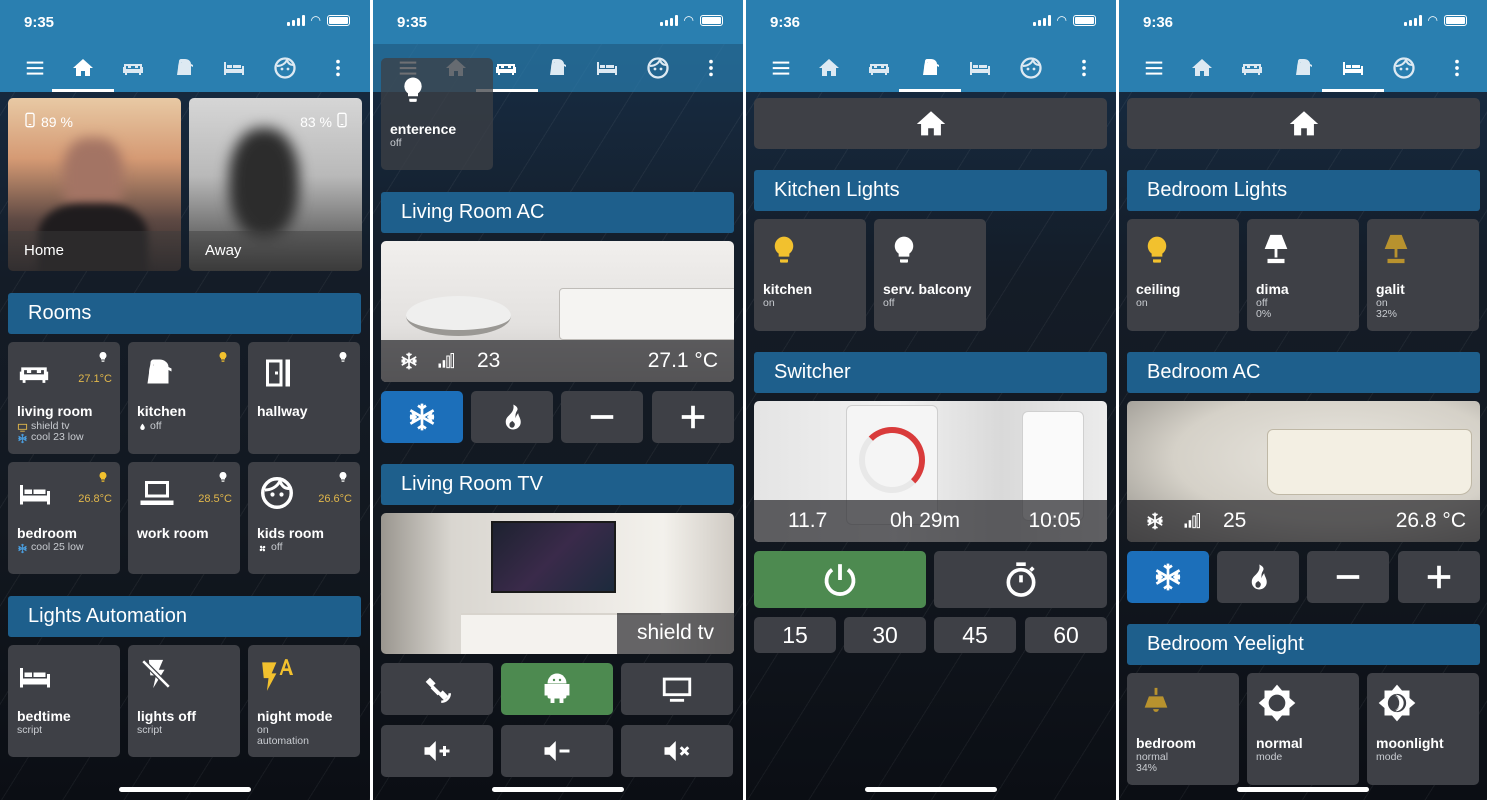 The height and width of the screenshot is (800, 1487). I want to click on script-lights-off-button: lights off script, so click(184, 701).